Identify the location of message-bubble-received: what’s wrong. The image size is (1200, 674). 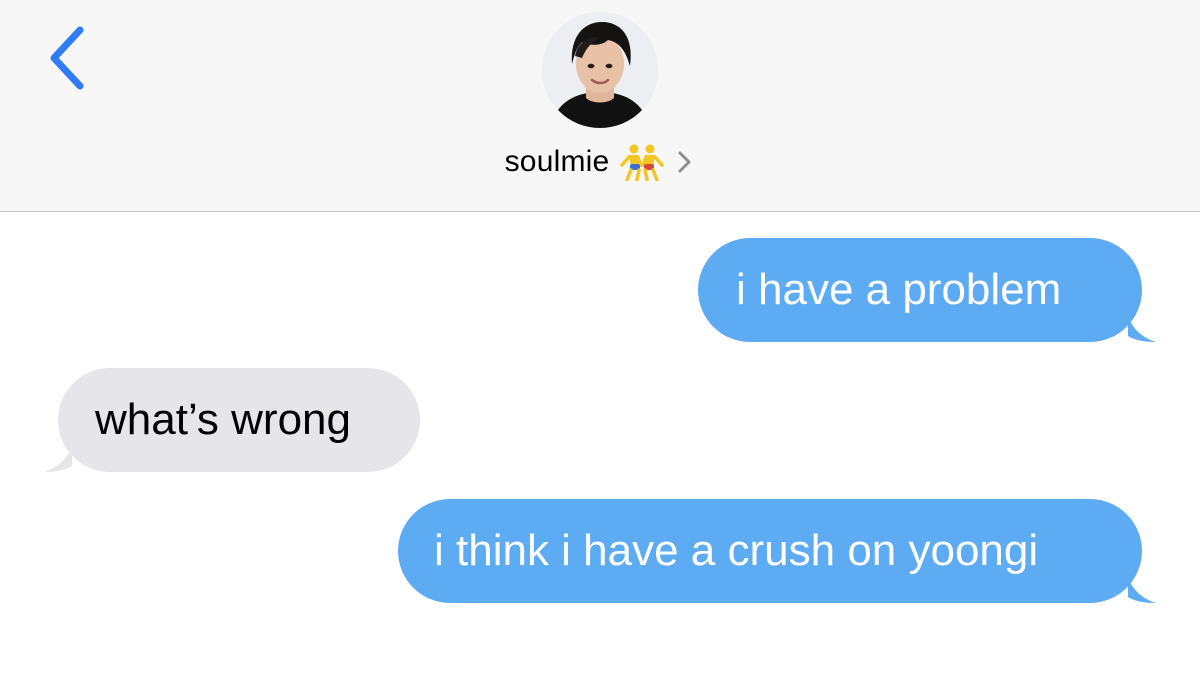
(239, 420).